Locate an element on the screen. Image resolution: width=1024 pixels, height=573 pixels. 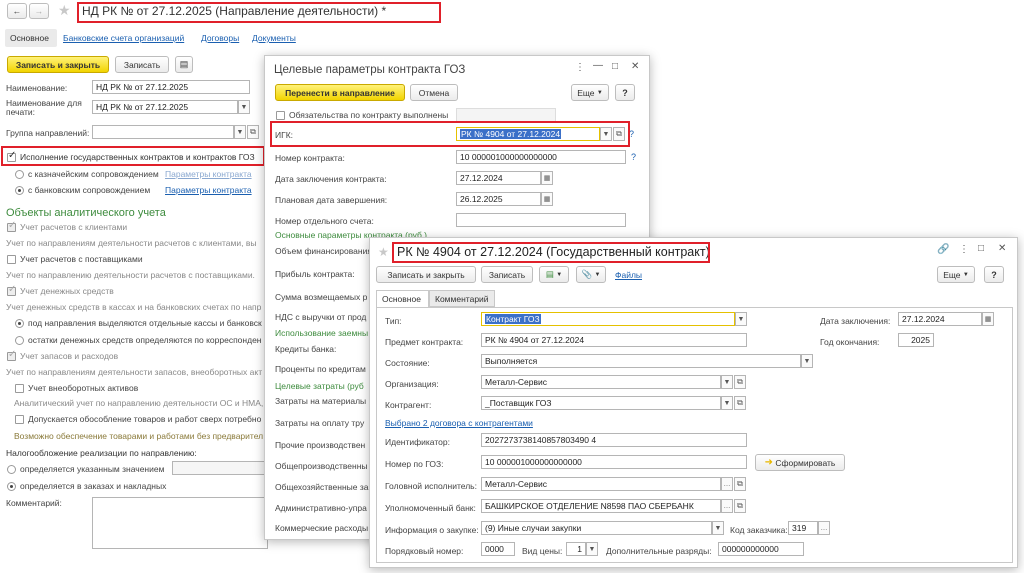
contract-help-button: ? is located at coordinates (994, 274).